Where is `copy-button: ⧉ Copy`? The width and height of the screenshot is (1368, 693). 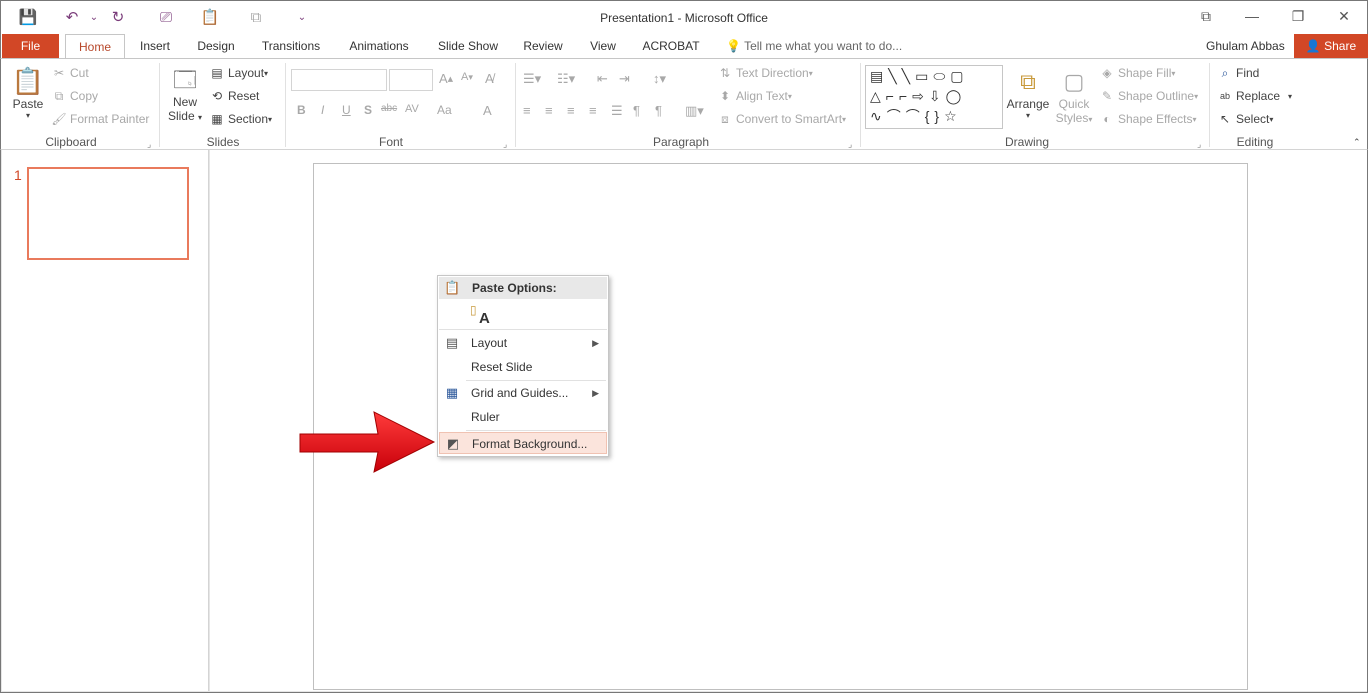
copy-button: ⧉ Copy is located at coordinates (74, 96).